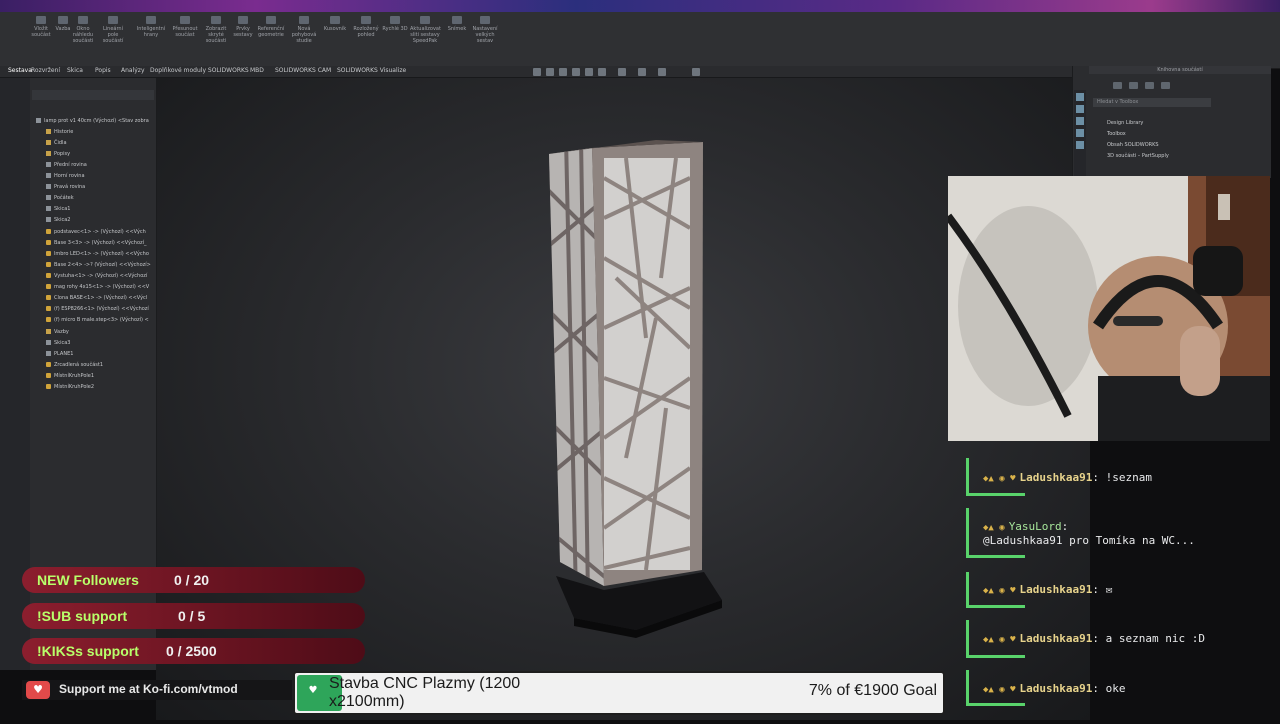 The width and height of the screenshot is (1280, 724). I want to click on goal-kiks: !KIKSs support 0 / 2500, so click(193, 651).